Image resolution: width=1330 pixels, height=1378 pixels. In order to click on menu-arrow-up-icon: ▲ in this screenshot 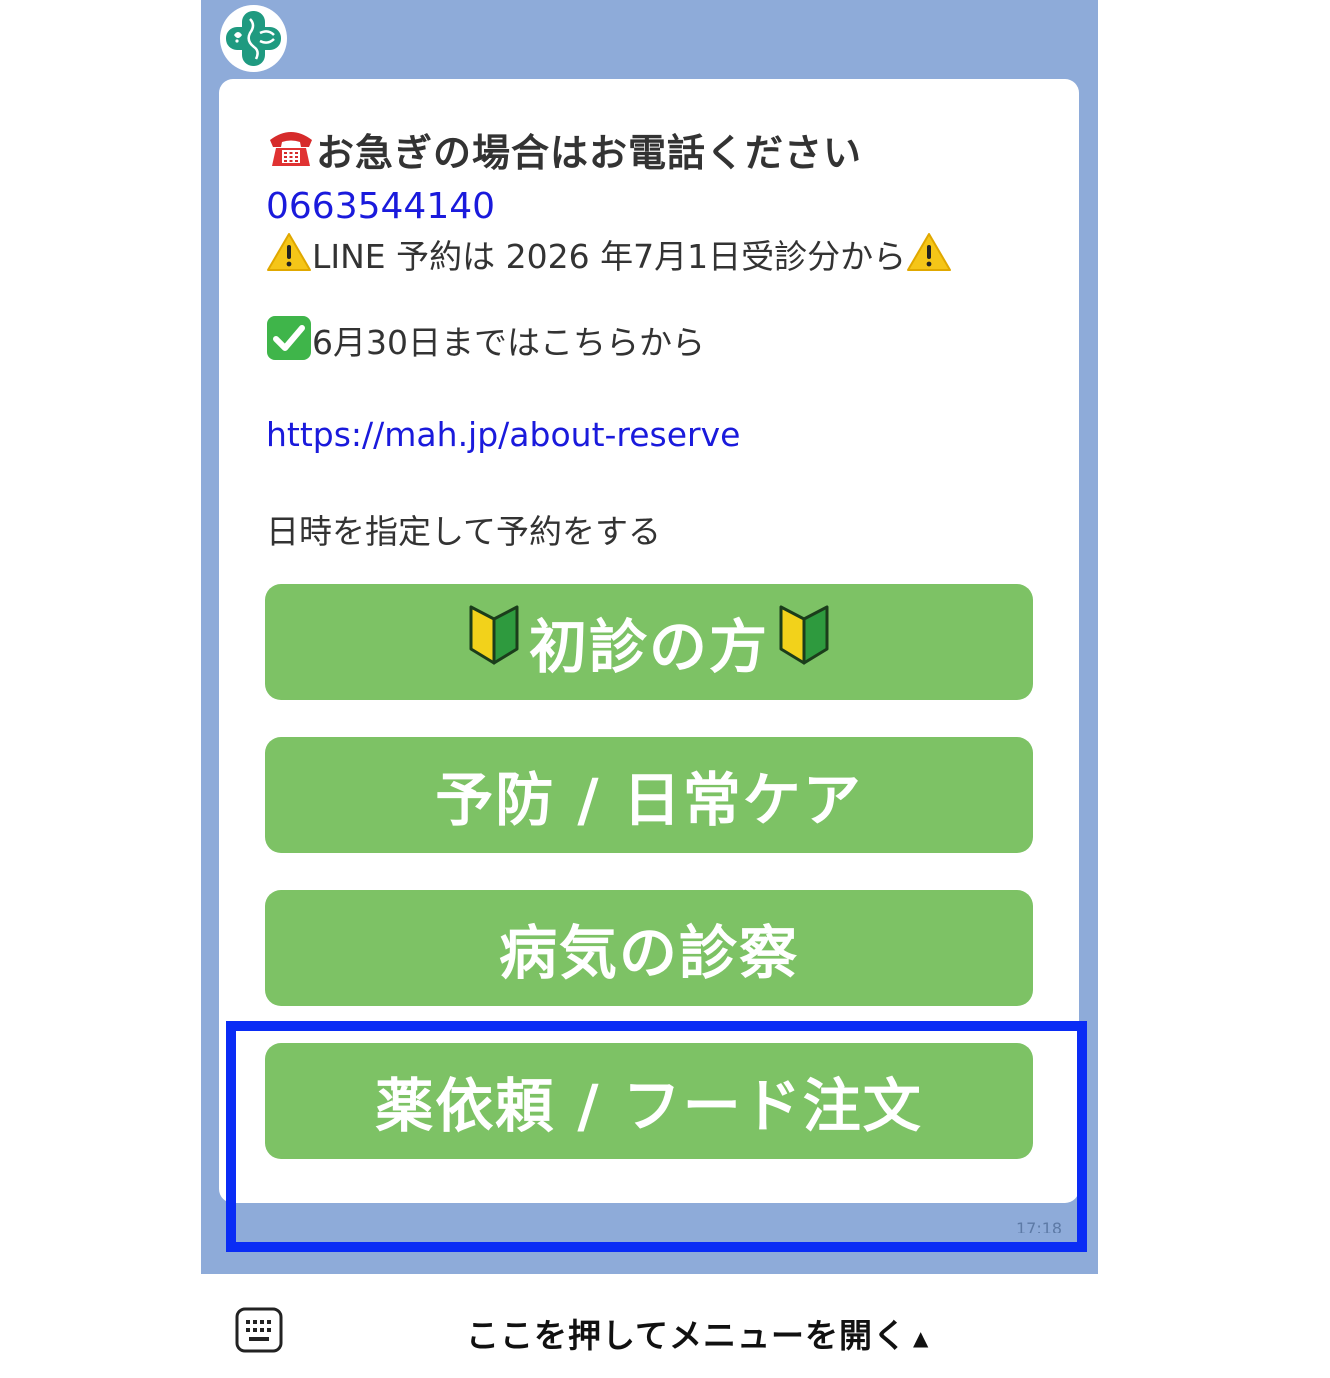, I will do `click(921, 1337)`.